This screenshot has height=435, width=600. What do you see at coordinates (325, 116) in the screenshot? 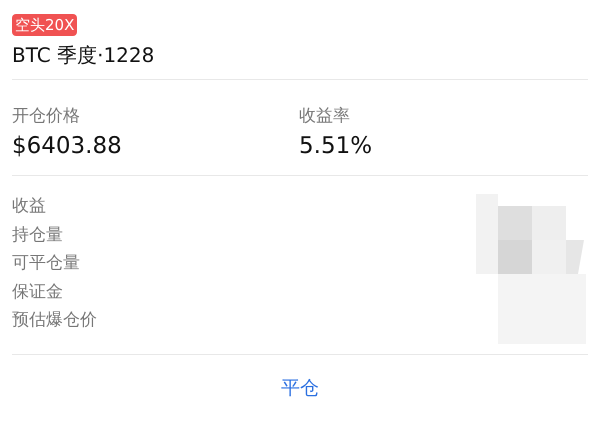
I see `summary-label: 收益率` at bounding box center [325, 116].